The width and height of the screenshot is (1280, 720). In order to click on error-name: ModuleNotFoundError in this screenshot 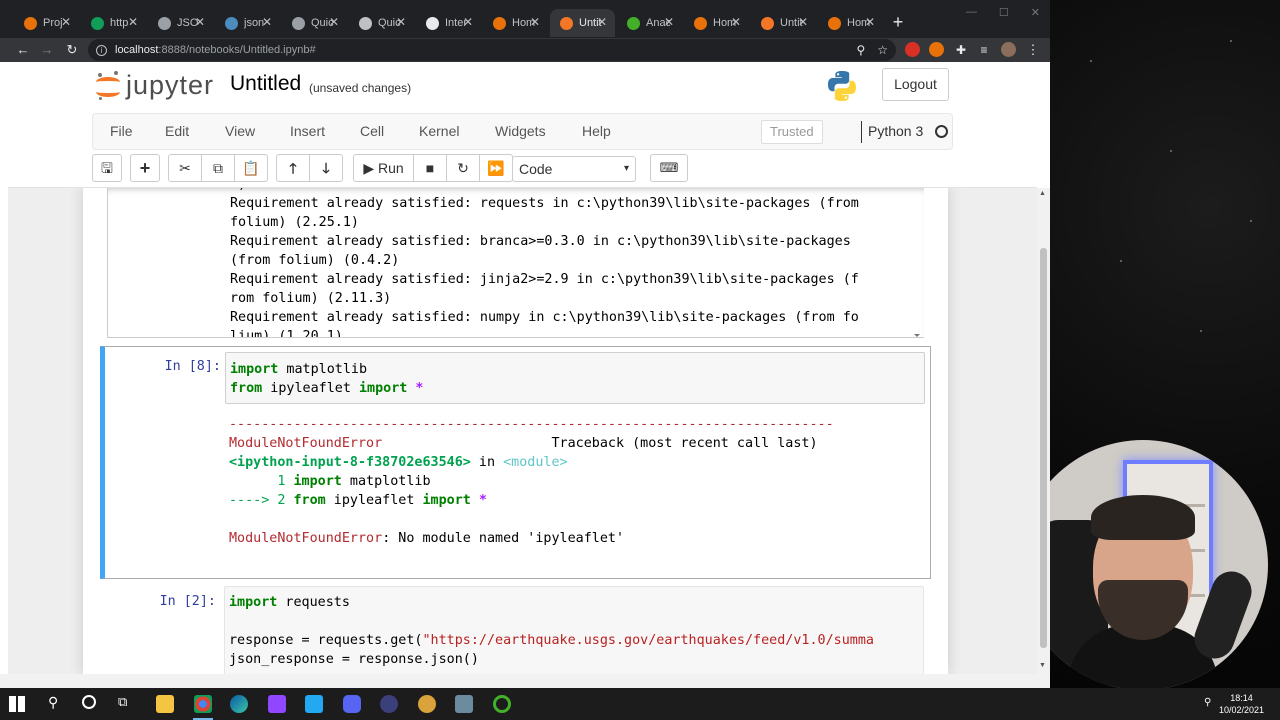, I will do `click(306, 538)`.